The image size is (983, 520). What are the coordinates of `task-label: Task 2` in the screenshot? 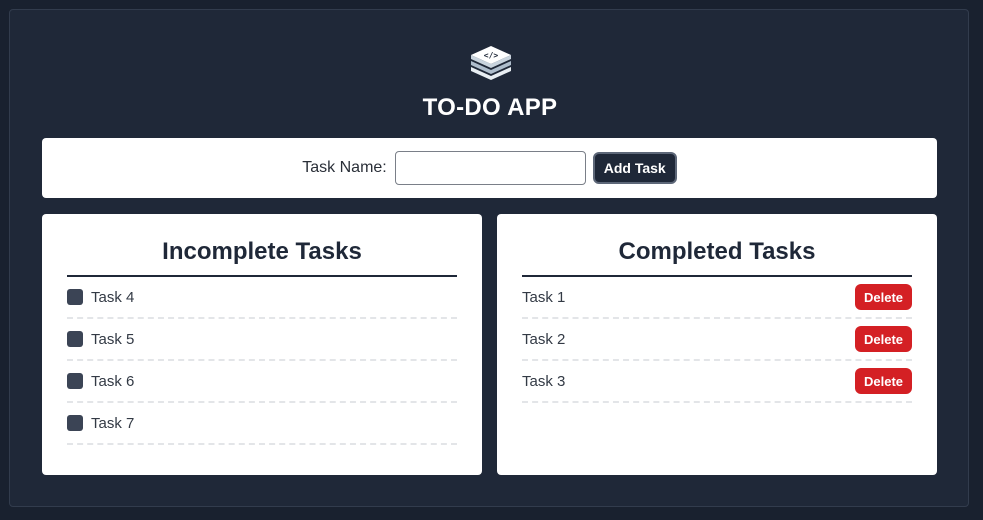 It's located at (544, 339).